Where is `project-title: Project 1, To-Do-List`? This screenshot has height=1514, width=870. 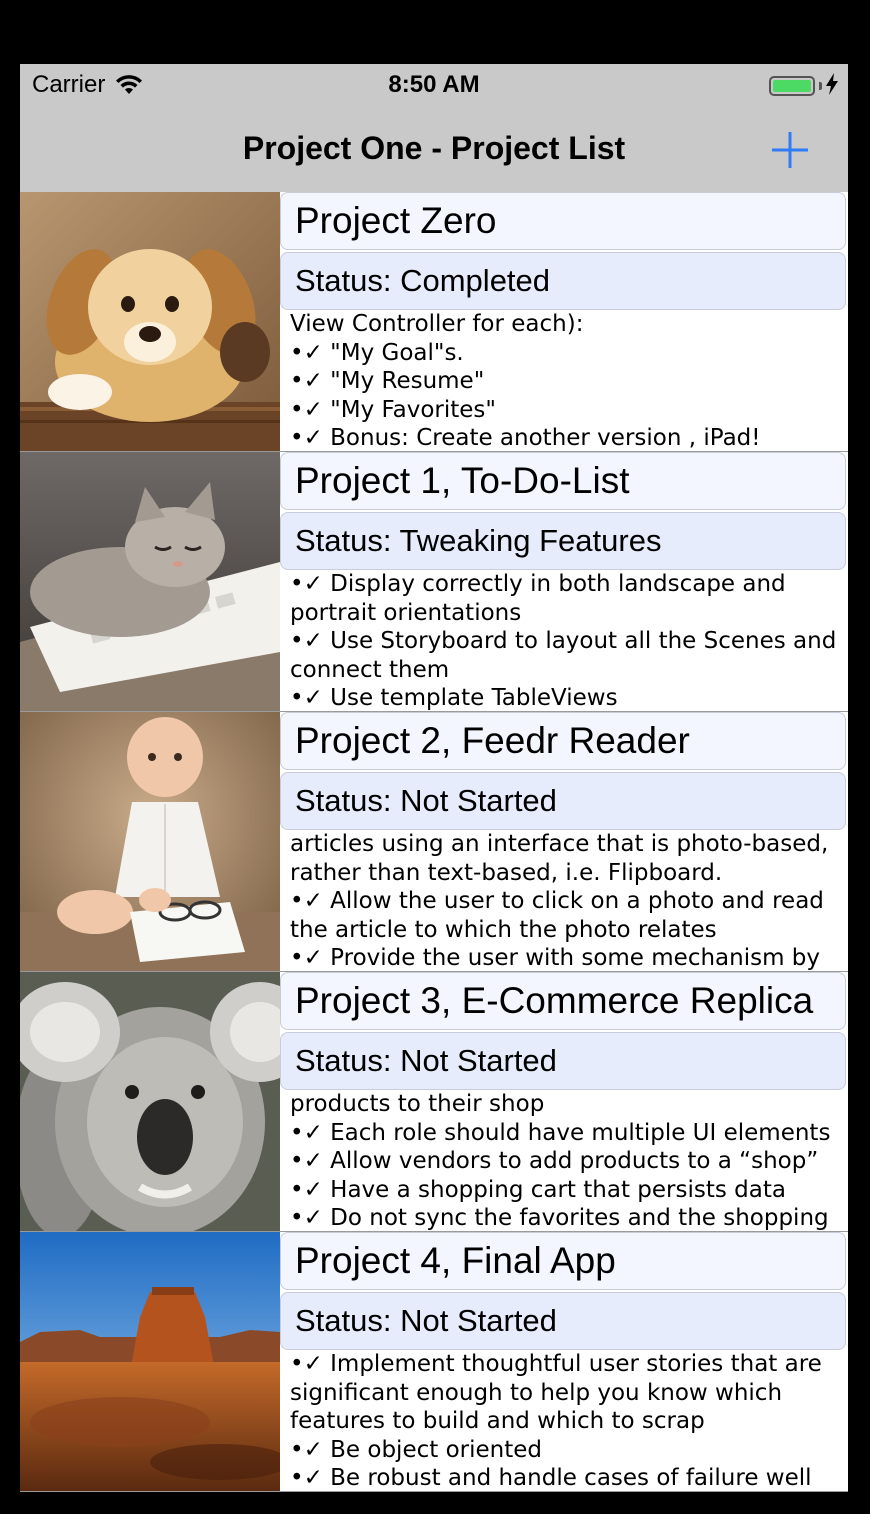 project-title: Project 1, To-Do-List is located at coordinates (563, 481).